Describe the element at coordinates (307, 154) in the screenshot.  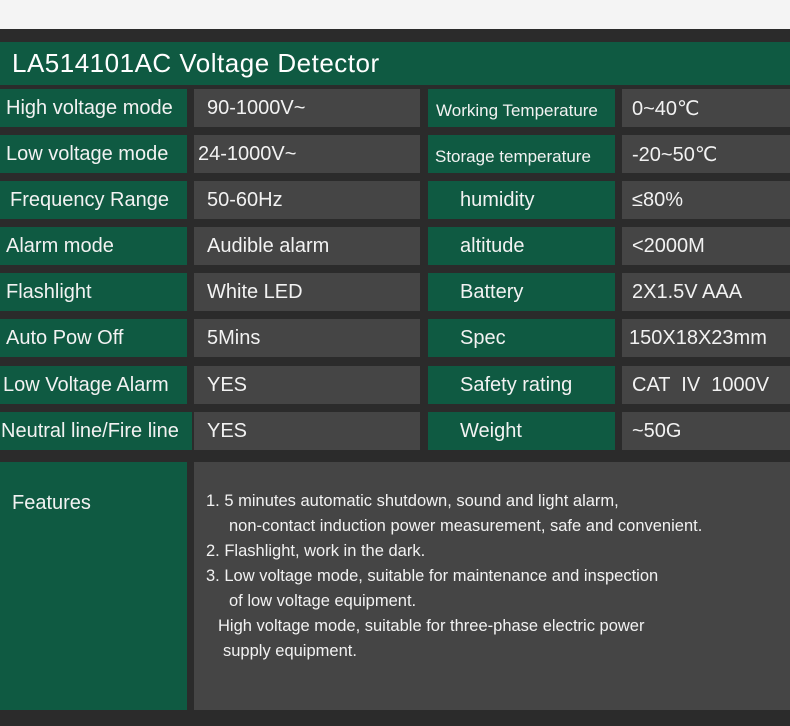
I see `spec-value-low-voltage-mode: 24-1000V~` at that location.